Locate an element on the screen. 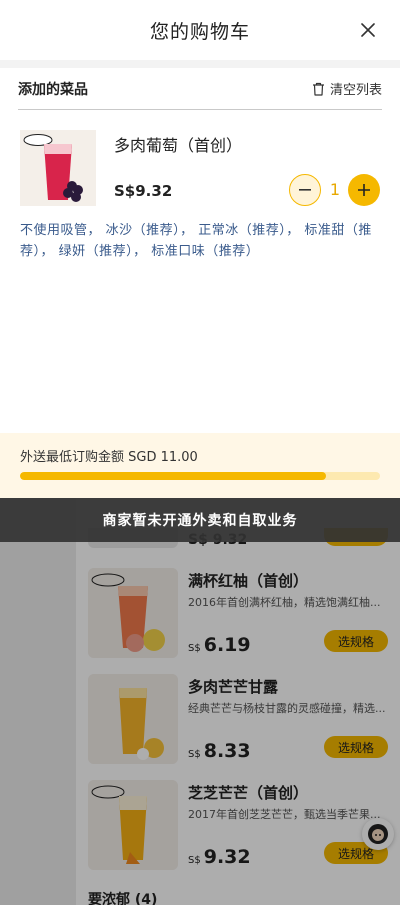 This screenshot has width=400, height=905. cart-item-price: S$9.32 is located at coordinates (143, 191).